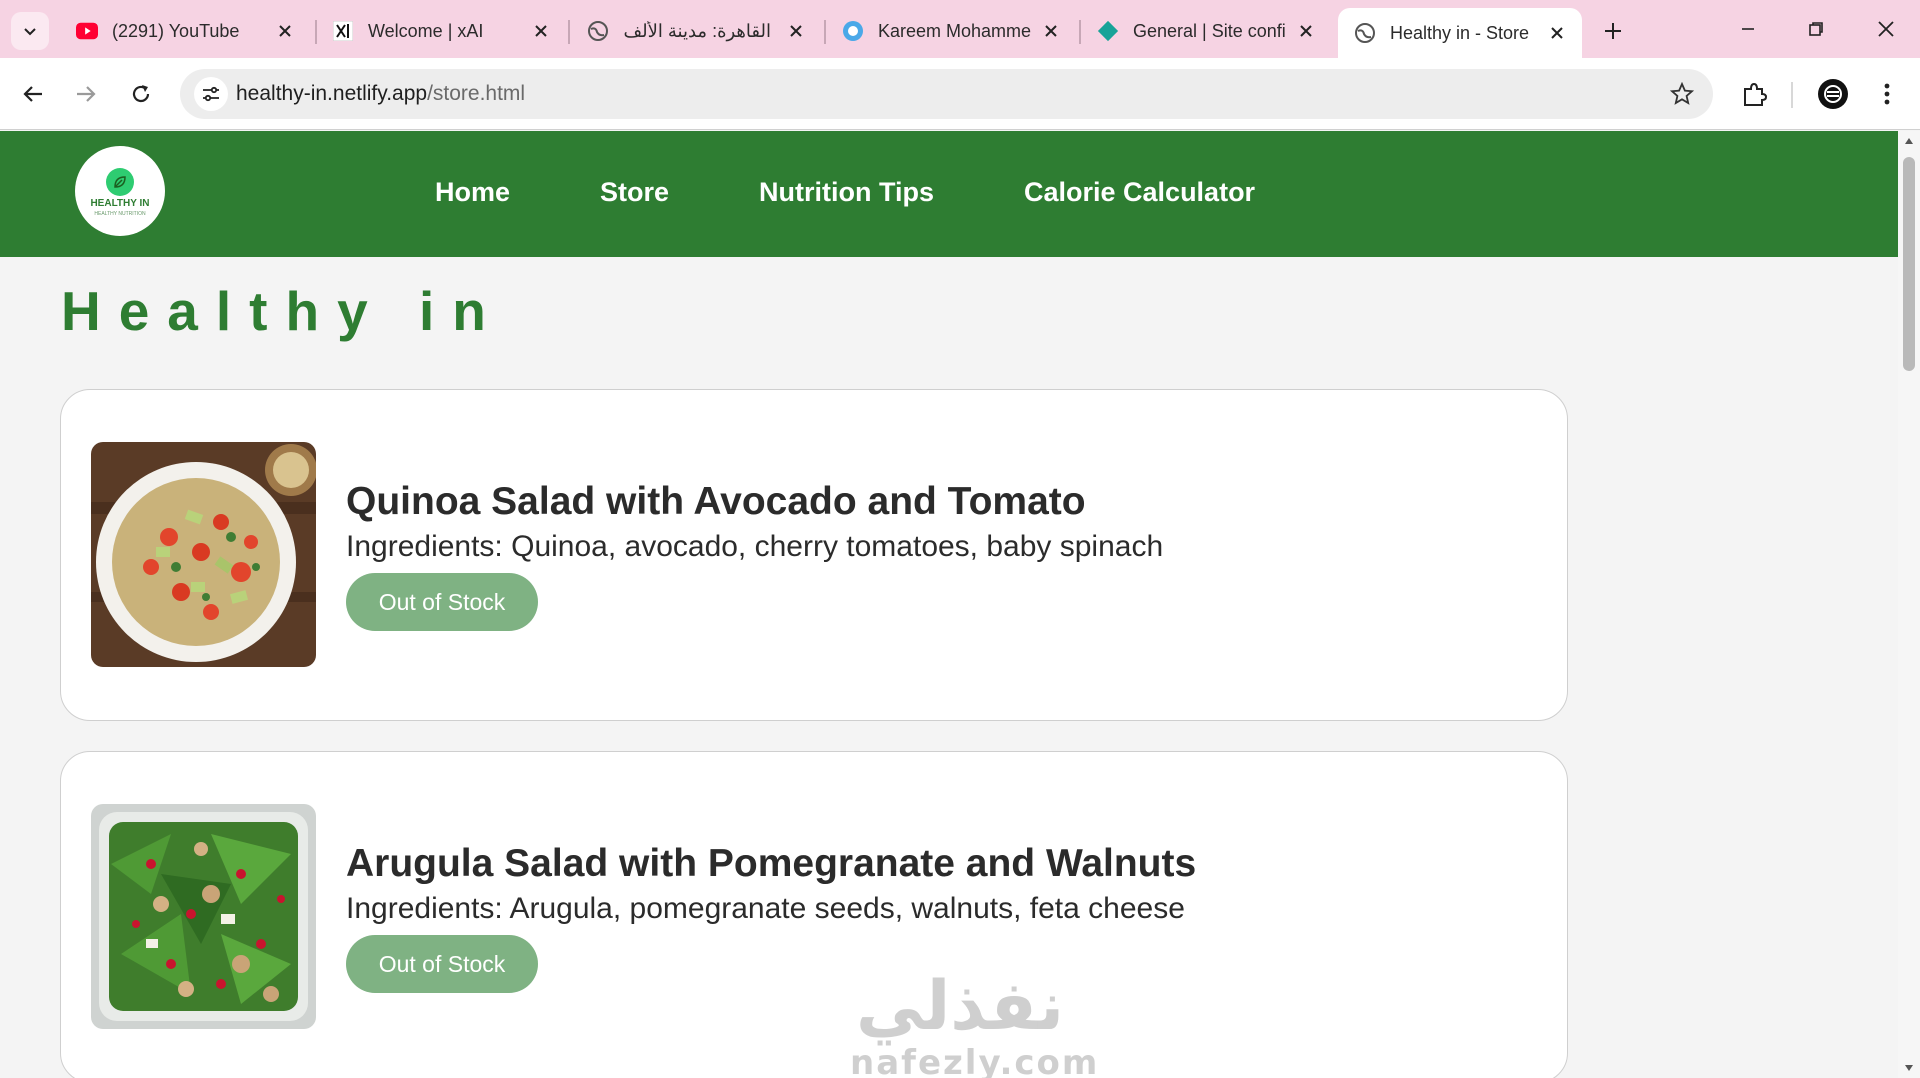  Describe the element at coordinates (120, 214) in the screenshot. I see `logo-tagline: HEALTHY NUTRITION` at that location.